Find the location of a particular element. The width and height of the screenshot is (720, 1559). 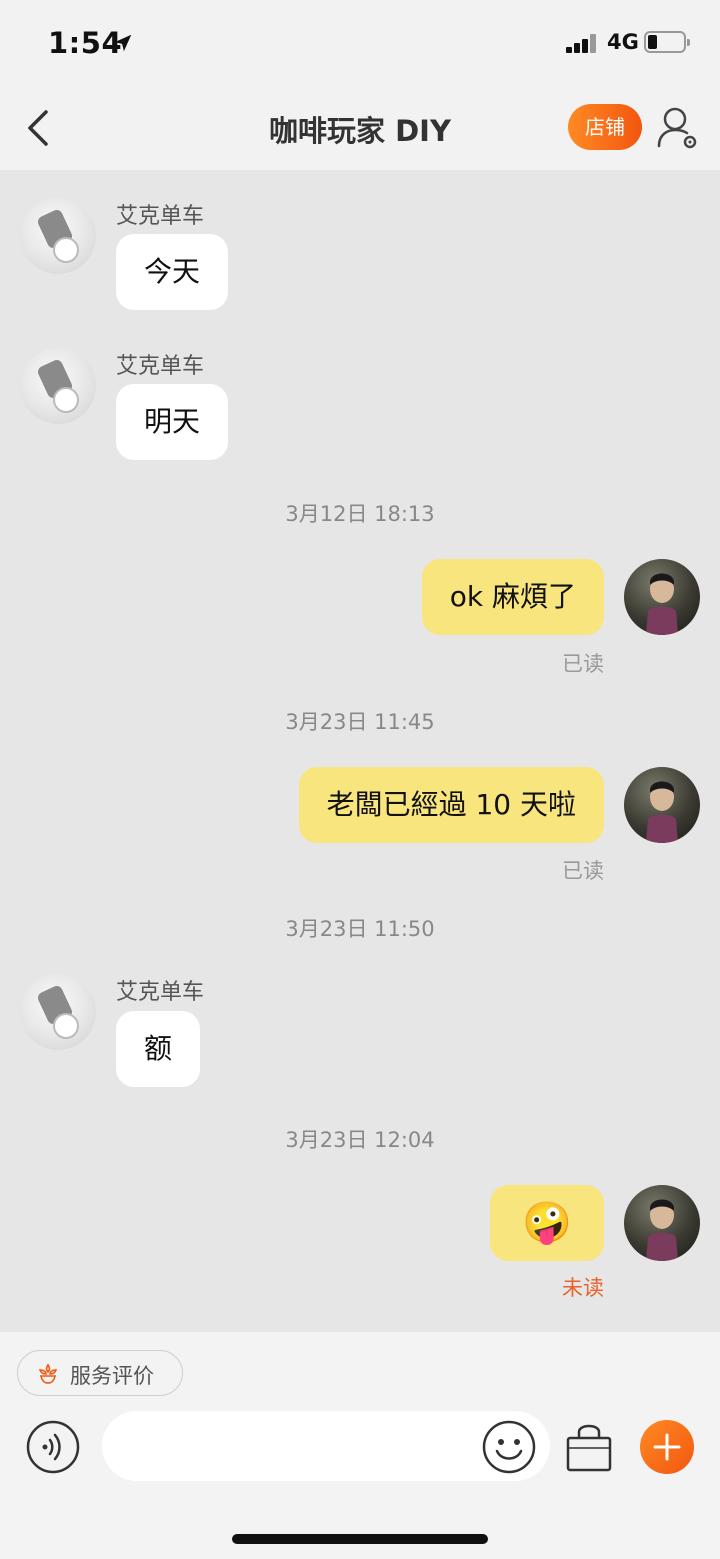

input-panel: 服务评价 is located at coordinates (360, 1445).